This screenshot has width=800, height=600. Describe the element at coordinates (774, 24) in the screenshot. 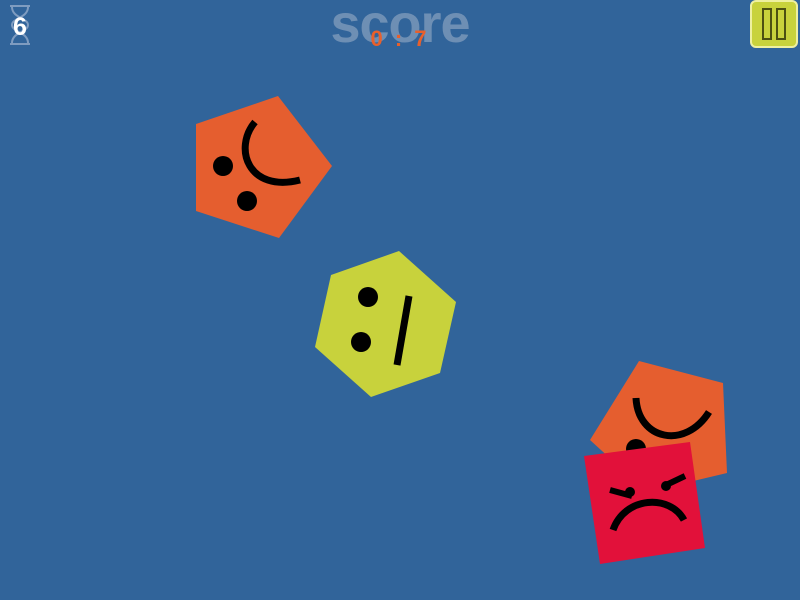

I see `pause-button` at that location.